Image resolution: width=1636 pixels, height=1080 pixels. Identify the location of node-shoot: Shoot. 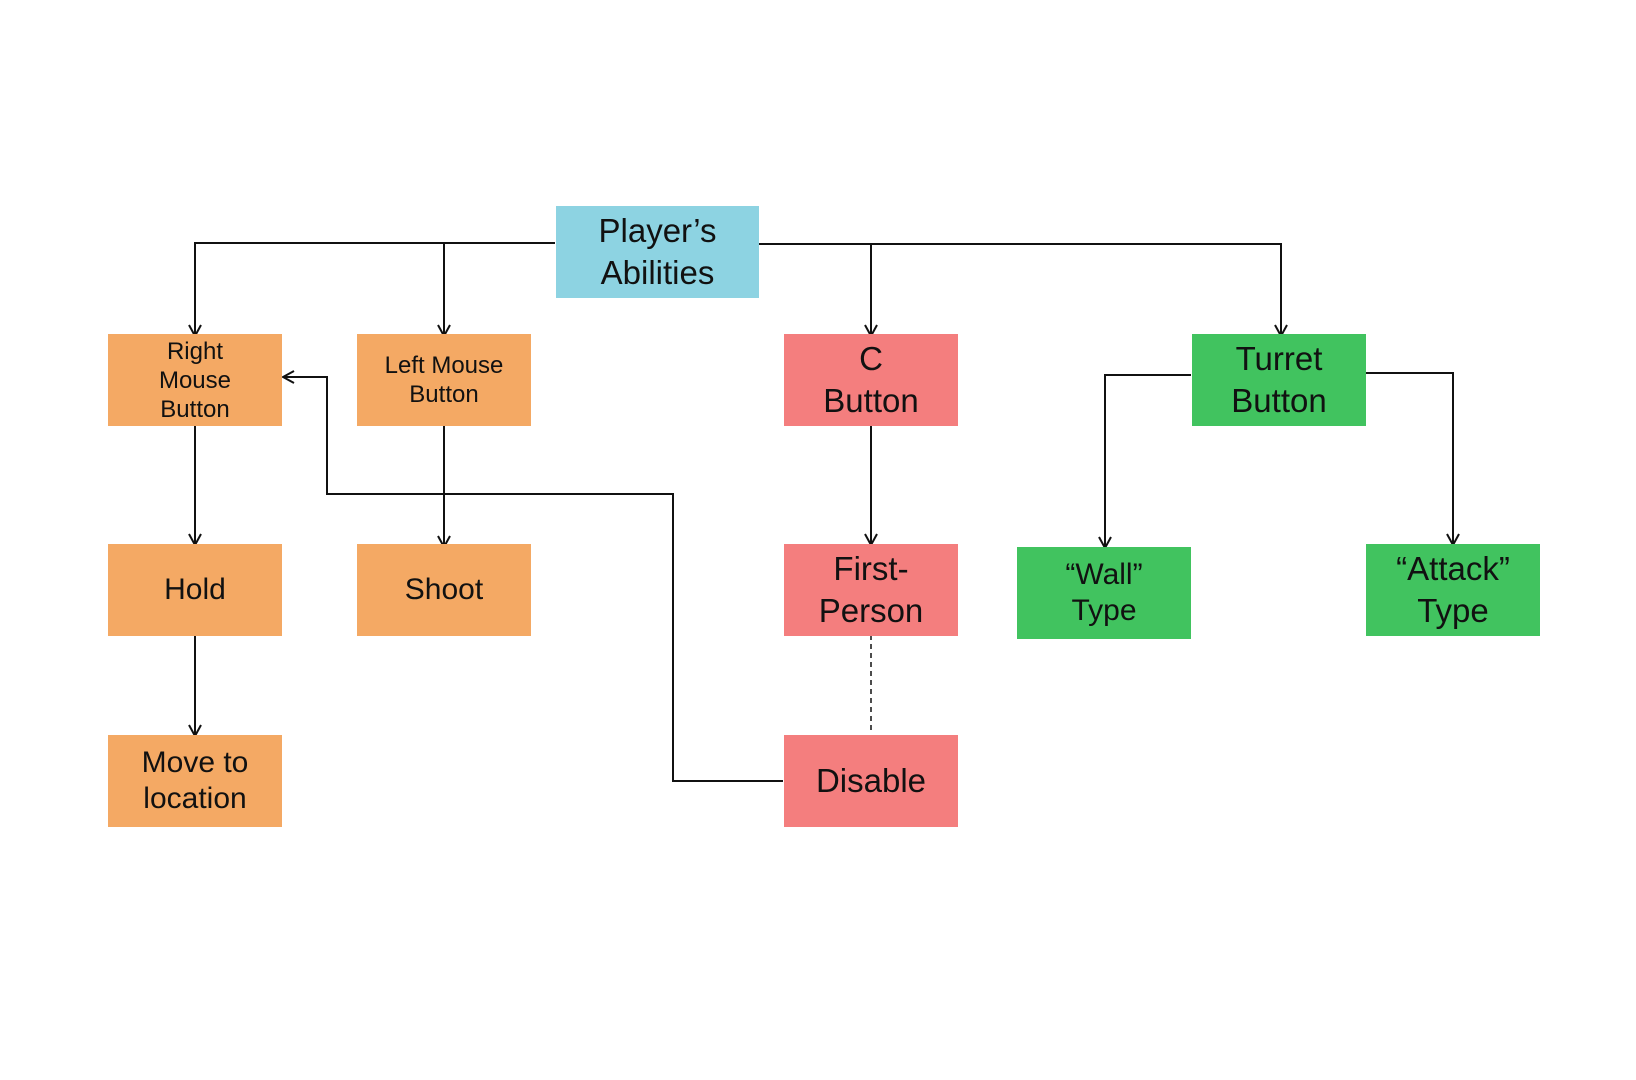
(444, 590).